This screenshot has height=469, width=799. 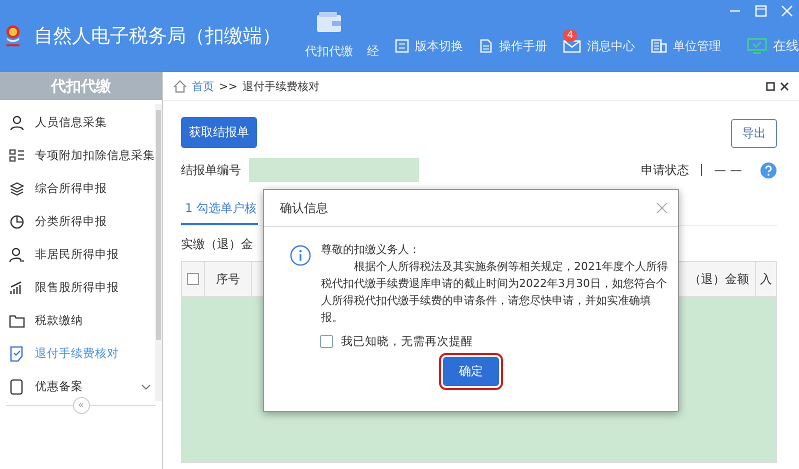 I want to click on fetch-report-button: 获取结报单, so click(x=219, y=132).